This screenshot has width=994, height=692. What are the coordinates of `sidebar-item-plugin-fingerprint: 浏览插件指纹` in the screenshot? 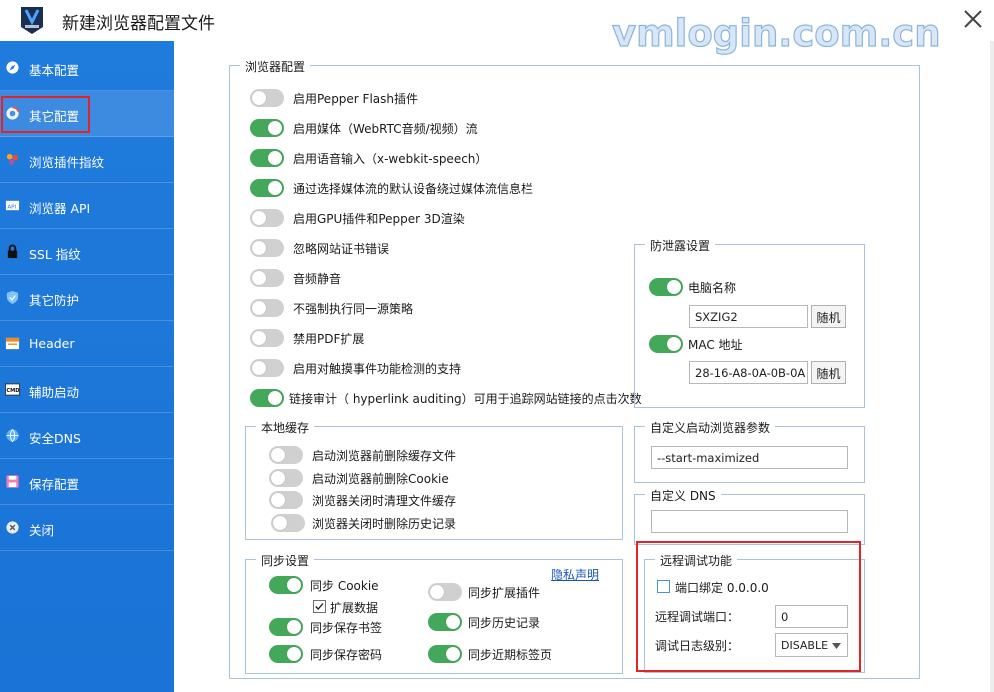 It's located at (87, 160).